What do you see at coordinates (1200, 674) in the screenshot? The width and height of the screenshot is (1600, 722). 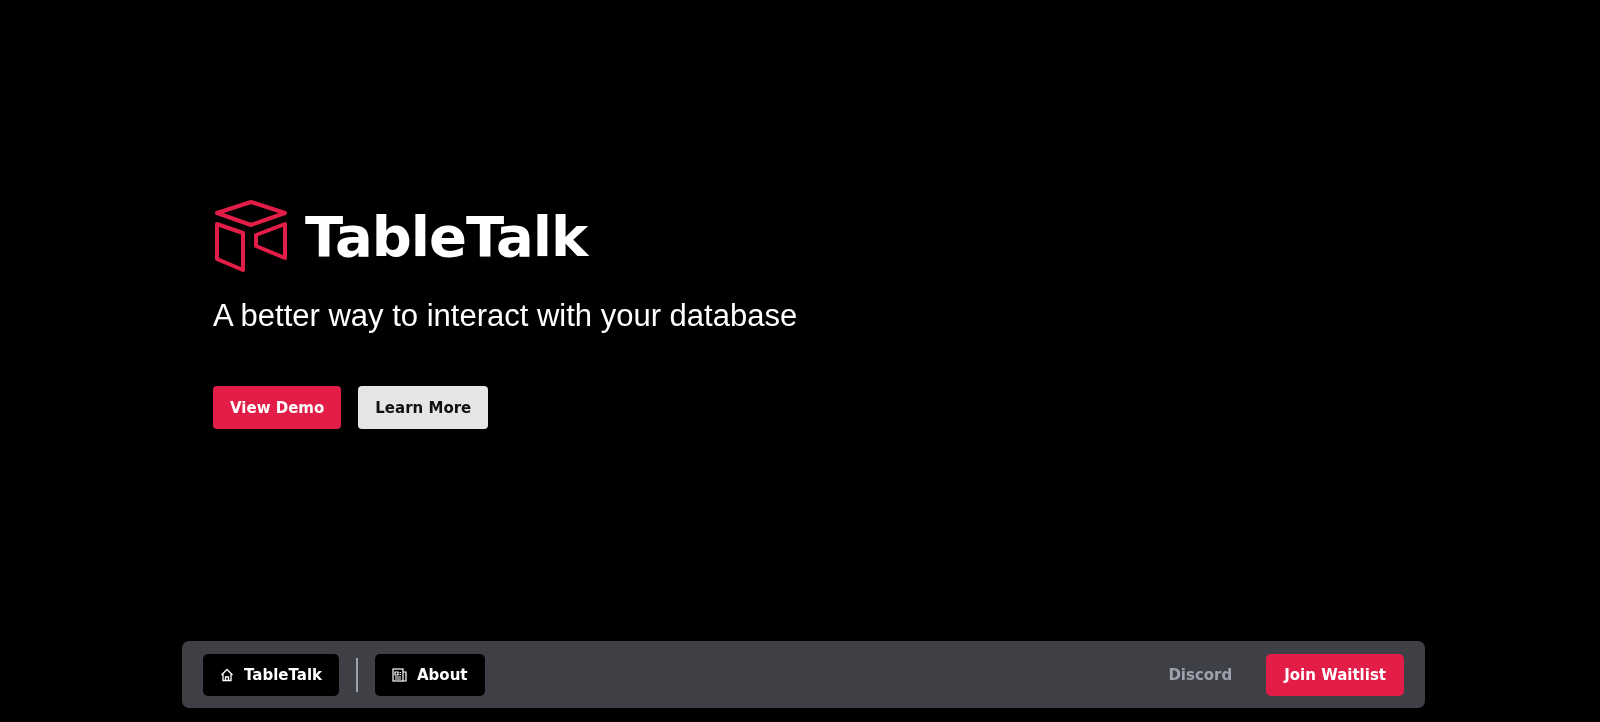 I see `discord-link: Discord` at bounding box center [1200, 674].